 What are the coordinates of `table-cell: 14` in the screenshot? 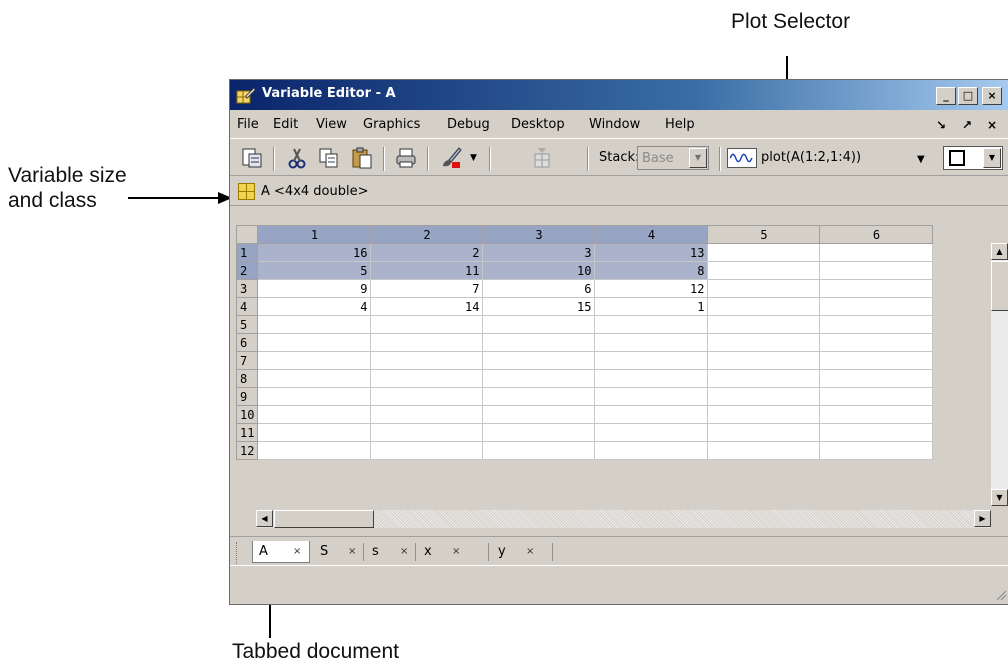 It's located at (427, 306).